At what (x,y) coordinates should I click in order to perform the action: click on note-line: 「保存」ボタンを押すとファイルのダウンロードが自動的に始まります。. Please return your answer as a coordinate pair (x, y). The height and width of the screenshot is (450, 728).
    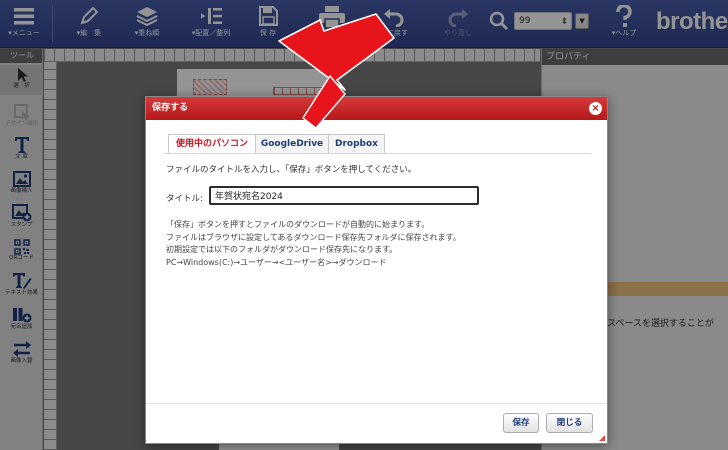
    Looking at the image, I should click on (298, 224).